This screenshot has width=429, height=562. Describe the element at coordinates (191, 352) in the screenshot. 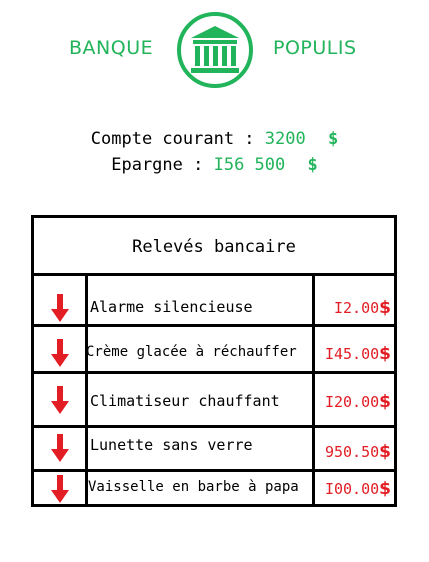

I see `row-label: Crème glacée à réchauffer` at that location.